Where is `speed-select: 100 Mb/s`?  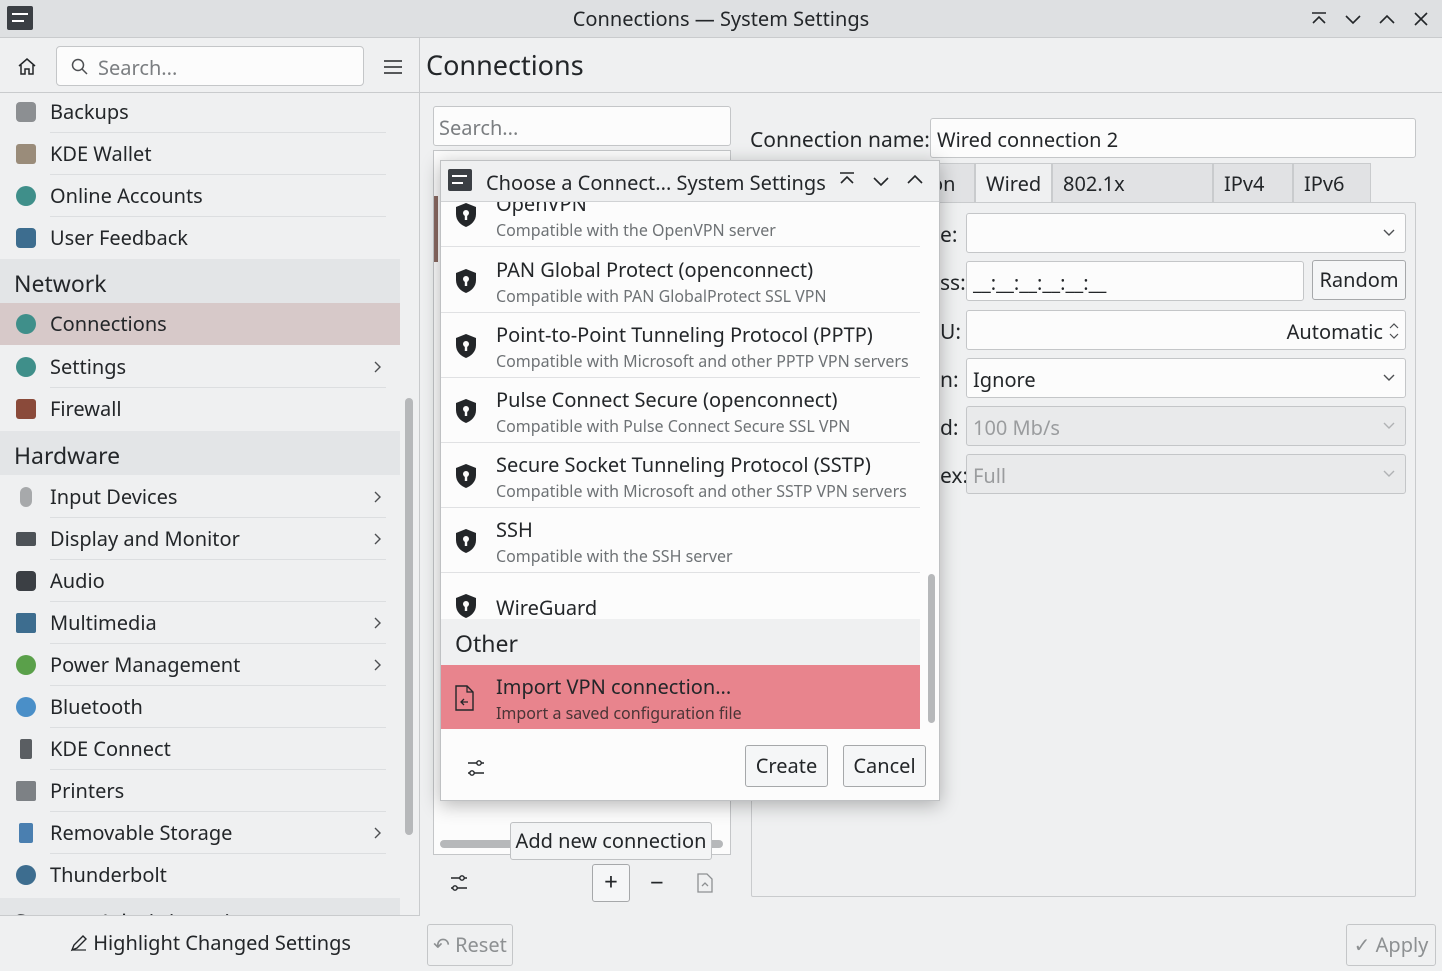
speed-select: 100 Mb/s is located at coordinates (1186, 426).